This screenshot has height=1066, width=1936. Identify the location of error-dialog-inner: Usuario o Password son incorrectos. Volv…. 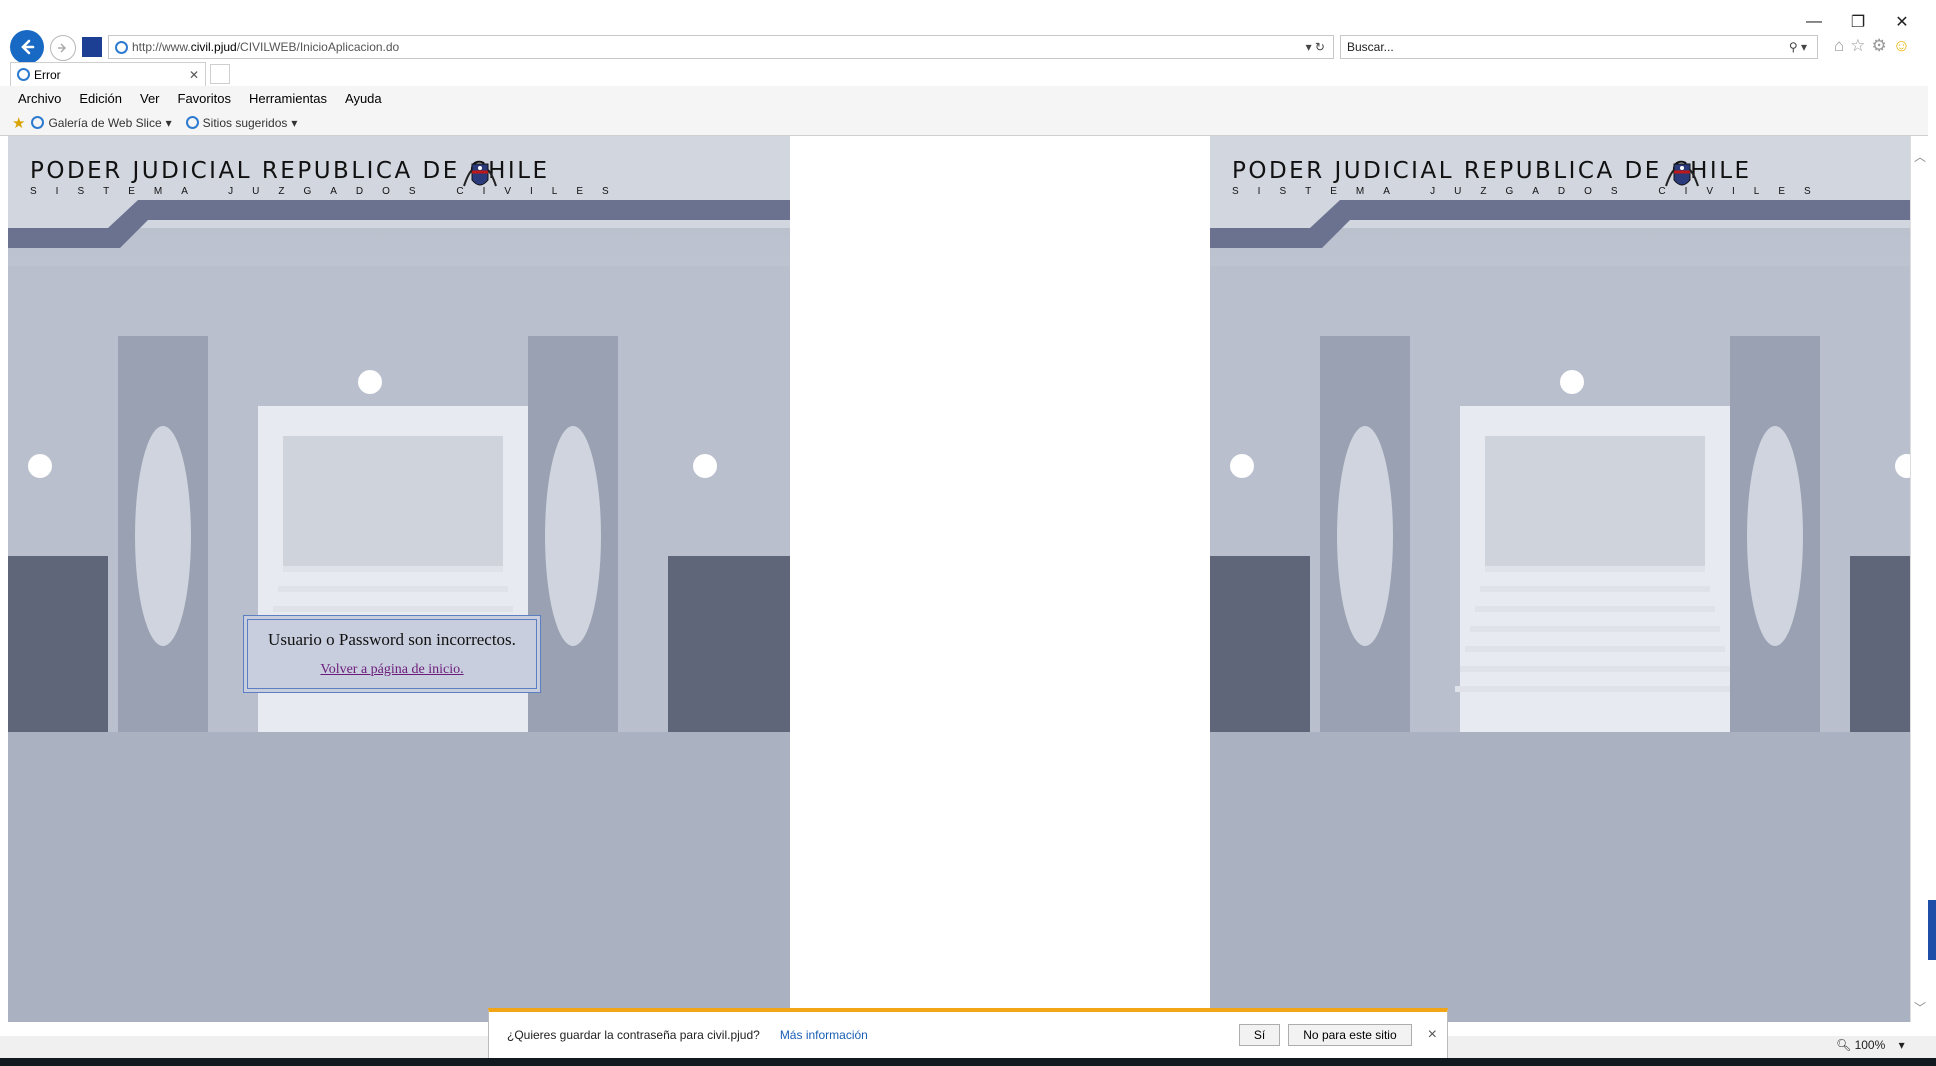
(392, 654).